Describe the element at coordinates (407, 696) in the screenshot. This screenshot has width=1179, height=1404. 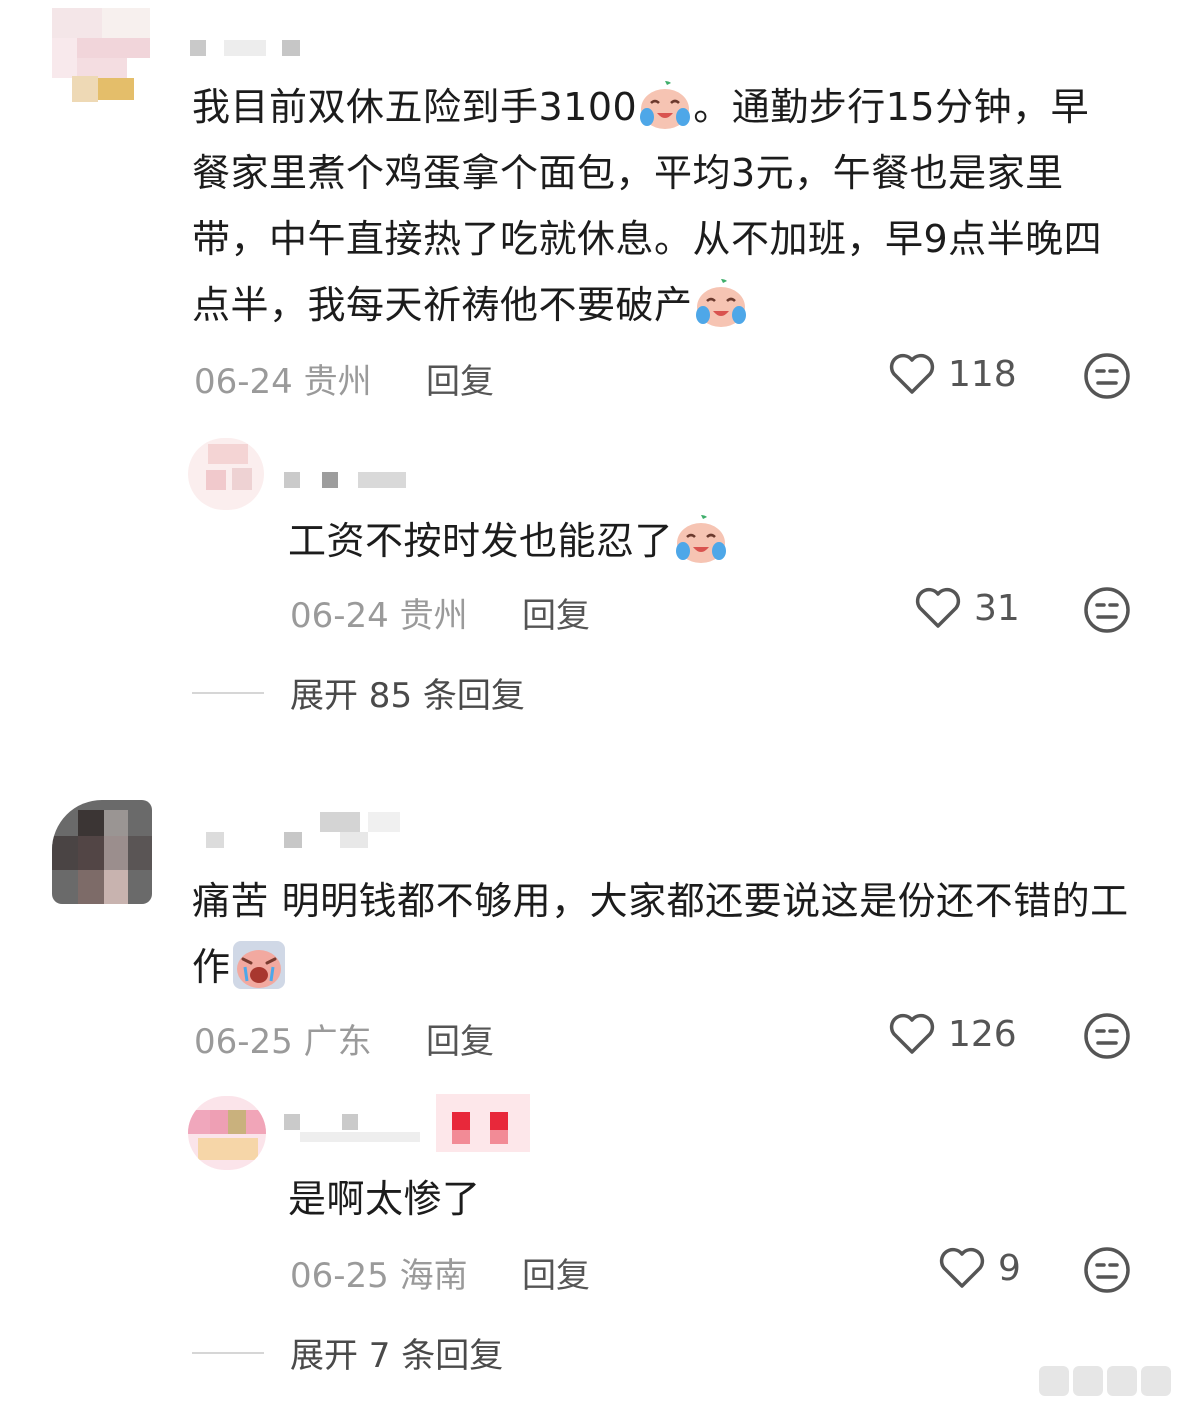
I see `expand-replies-label: 展开 85 条回复` at that location.